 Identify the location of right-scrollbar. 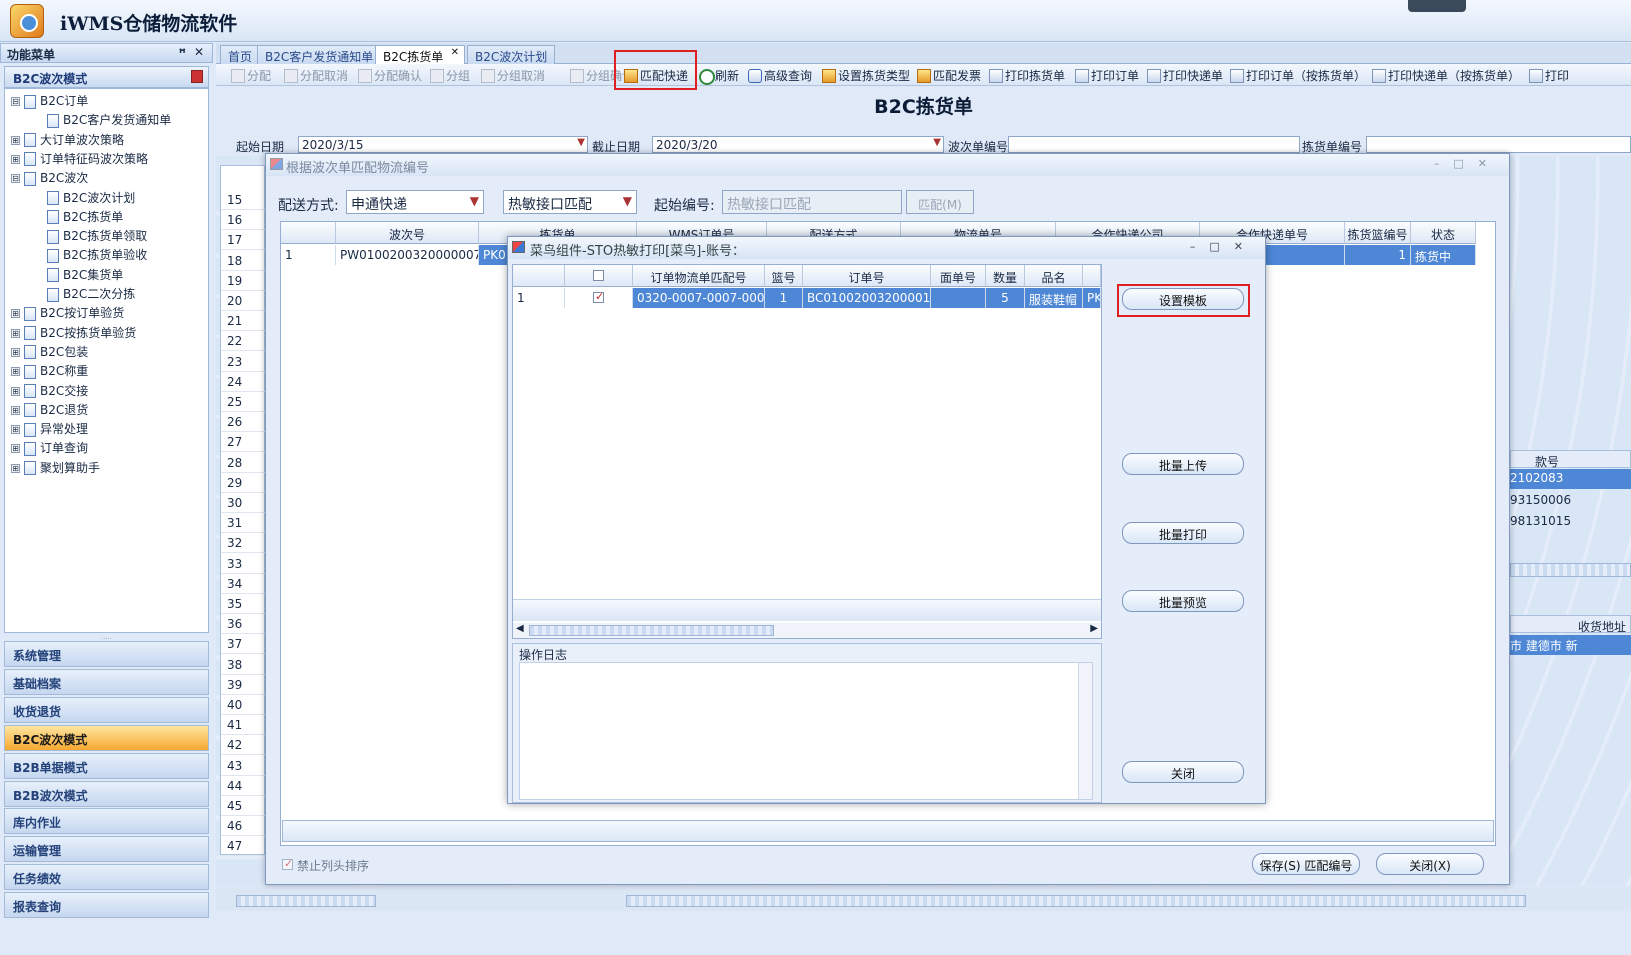
(1570, 570).